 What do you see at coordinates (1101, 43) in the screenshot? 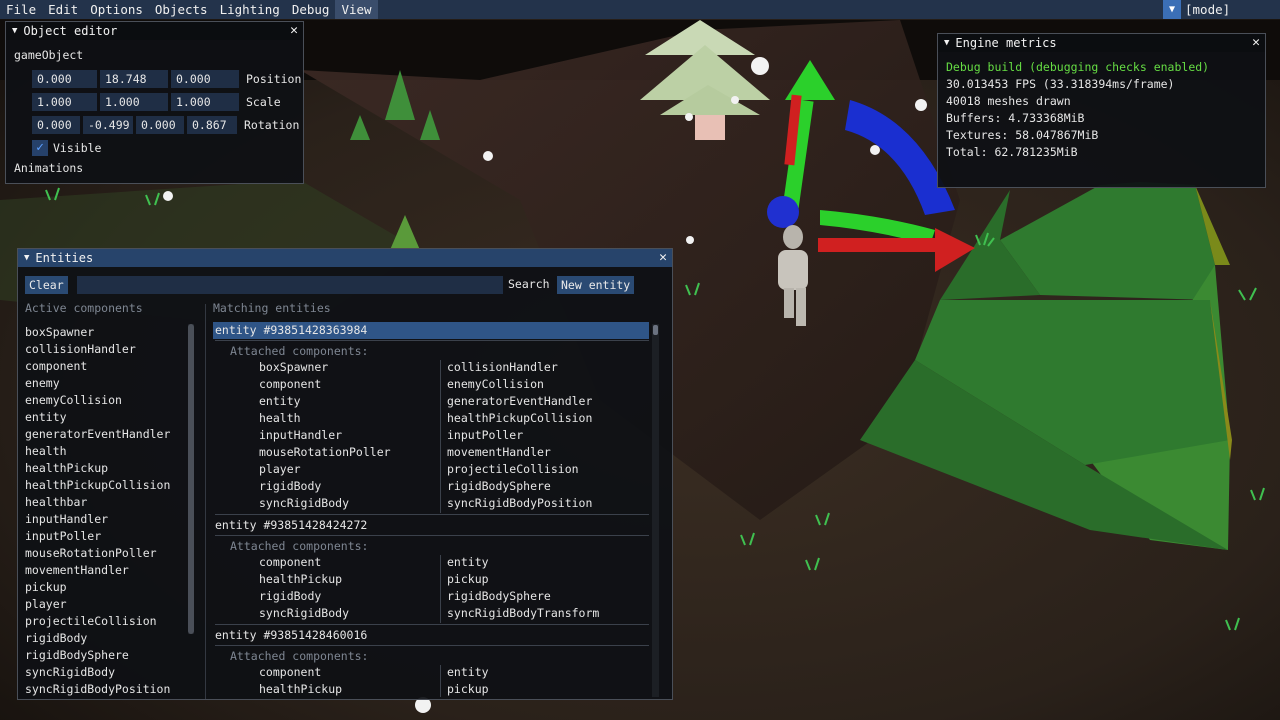
I see `metrics-titlebar: ▼ Engine metrics ✕` at bounding box center [1101, 43].